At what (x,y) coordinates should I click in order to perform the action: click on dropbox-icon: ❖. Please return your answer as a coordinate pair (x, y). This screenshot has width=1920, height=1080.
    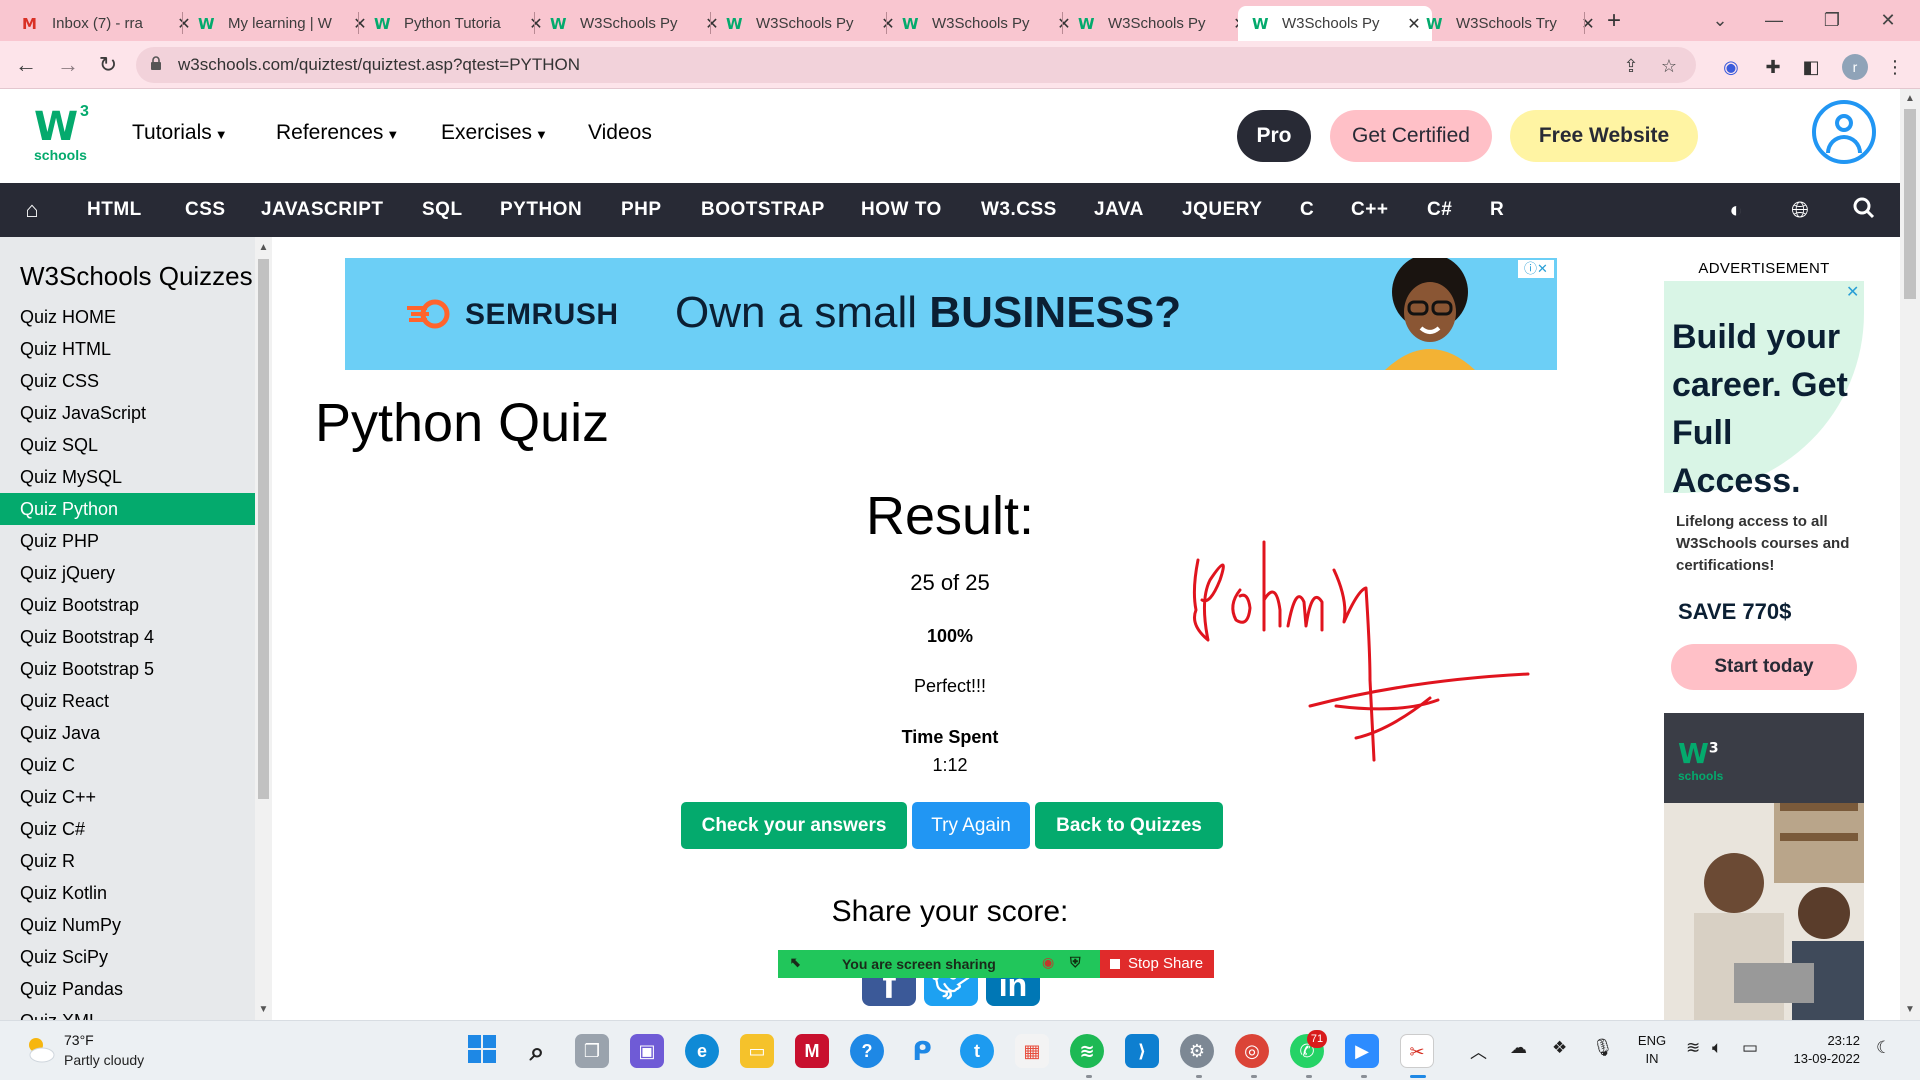
    Looking at the image, I should click on (1559, 1048).